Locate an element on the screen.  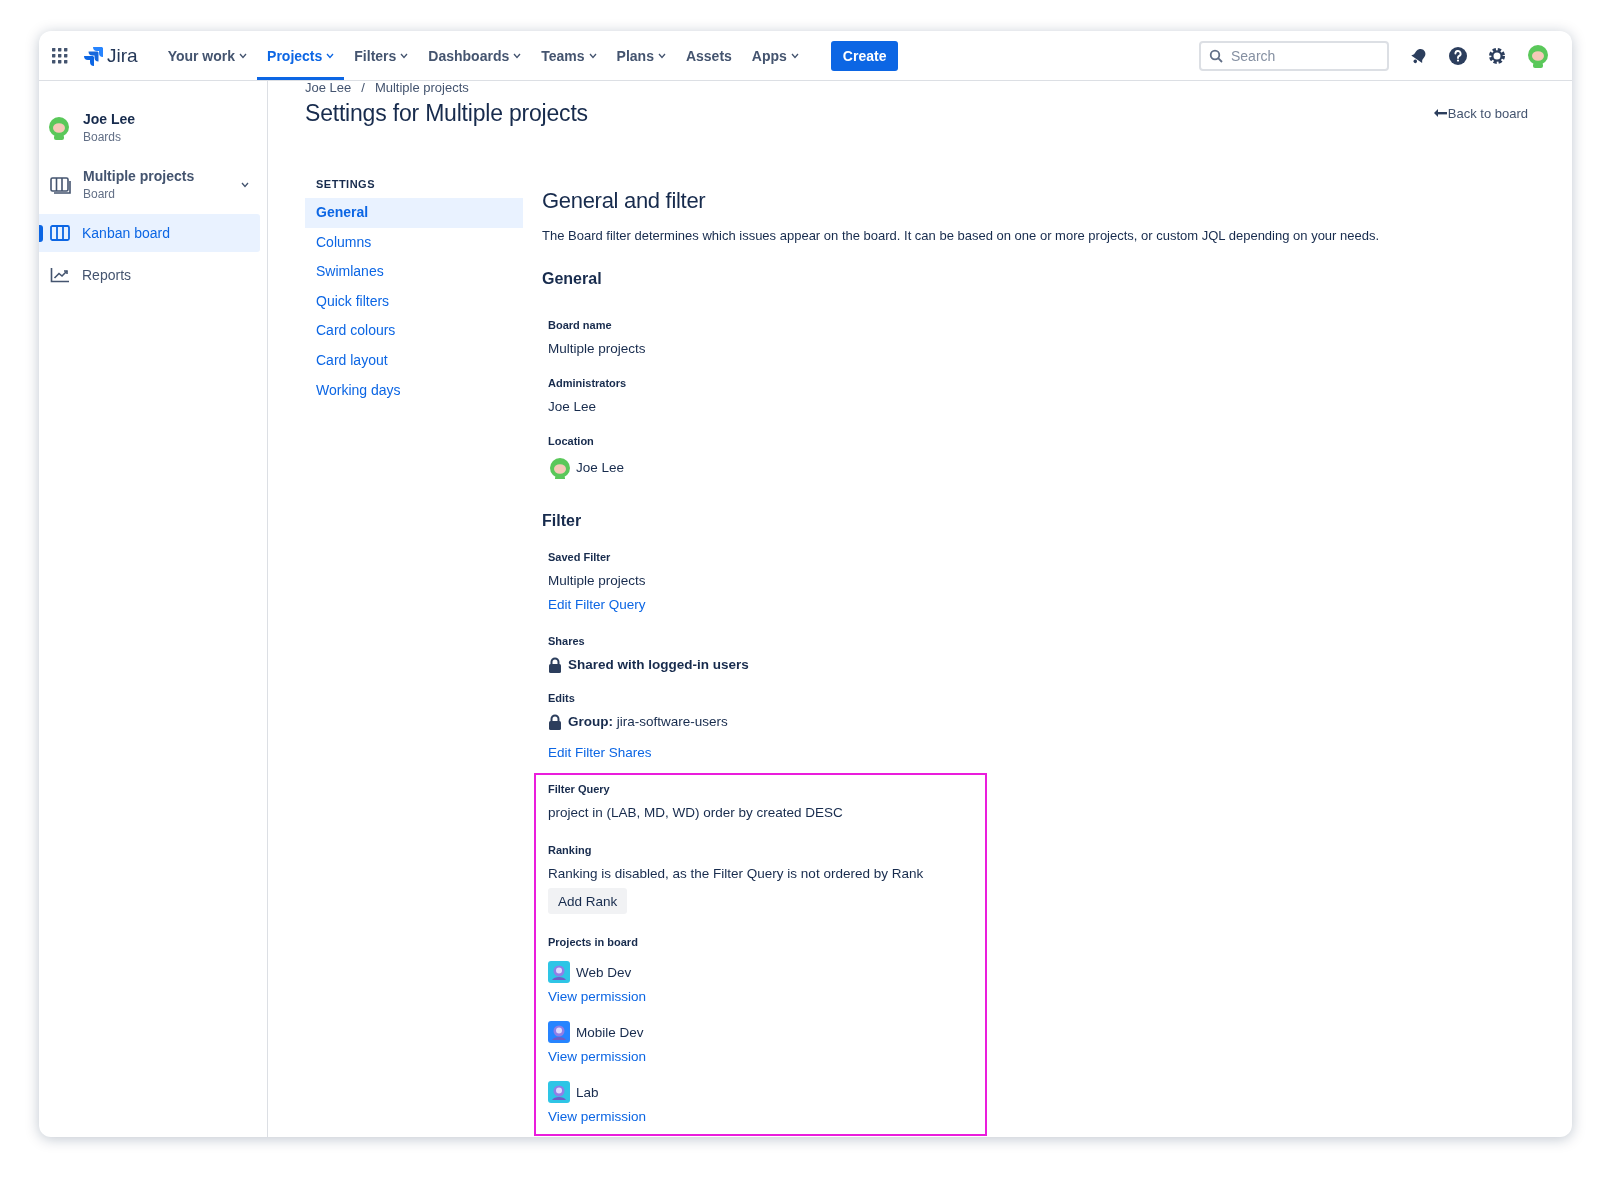
project-name: Lab is located at coordinates (587, 1092).